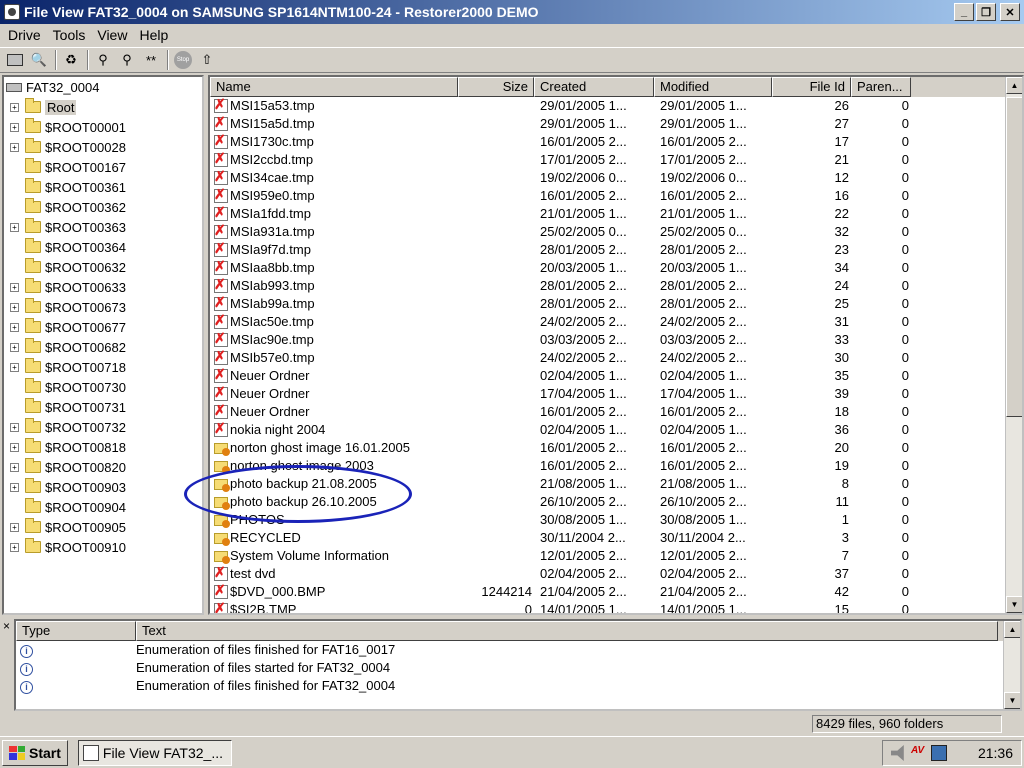 The width and height of the screenshot is (1024, 768). Describe the element at coordinates (103, 227) in the screenshot. I see `tree-item: + $ROOT00363` at that location.